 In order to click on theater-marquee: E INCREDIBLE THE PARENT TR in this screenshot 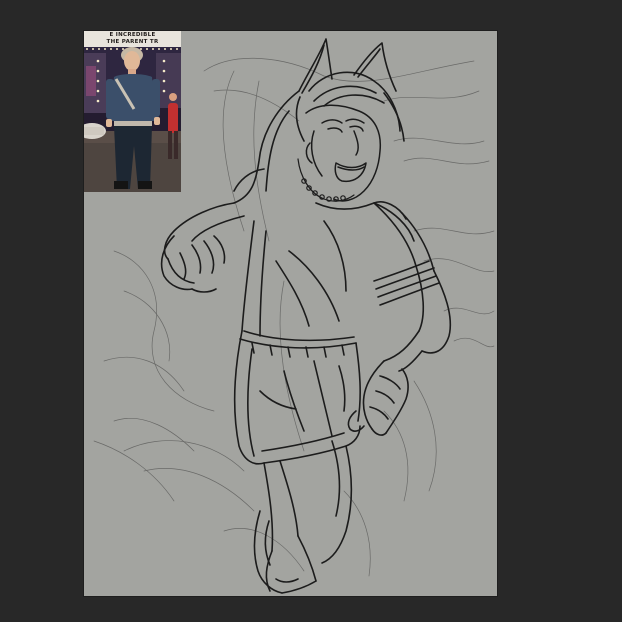, I will do `click(132, 39)`.